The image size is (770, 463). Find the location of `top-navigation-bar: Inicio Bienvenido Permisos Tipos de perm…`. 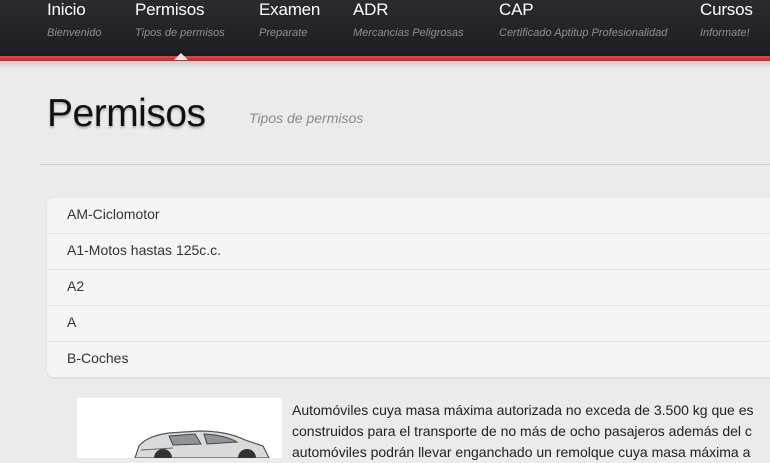

top-navigation-bar: Inicio Bienvenido Permisos Tipos de perm… is located at coordinates (385, 28).